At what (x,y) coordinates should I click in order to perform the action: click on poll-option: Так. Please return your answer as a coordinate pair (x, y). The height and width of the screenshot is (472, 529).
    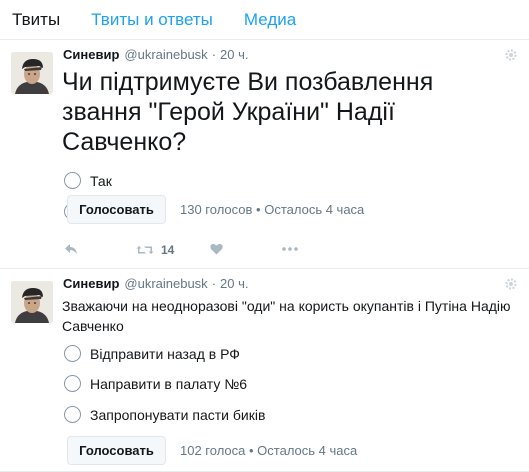
    Looking at the image, I should click on (88, 180).